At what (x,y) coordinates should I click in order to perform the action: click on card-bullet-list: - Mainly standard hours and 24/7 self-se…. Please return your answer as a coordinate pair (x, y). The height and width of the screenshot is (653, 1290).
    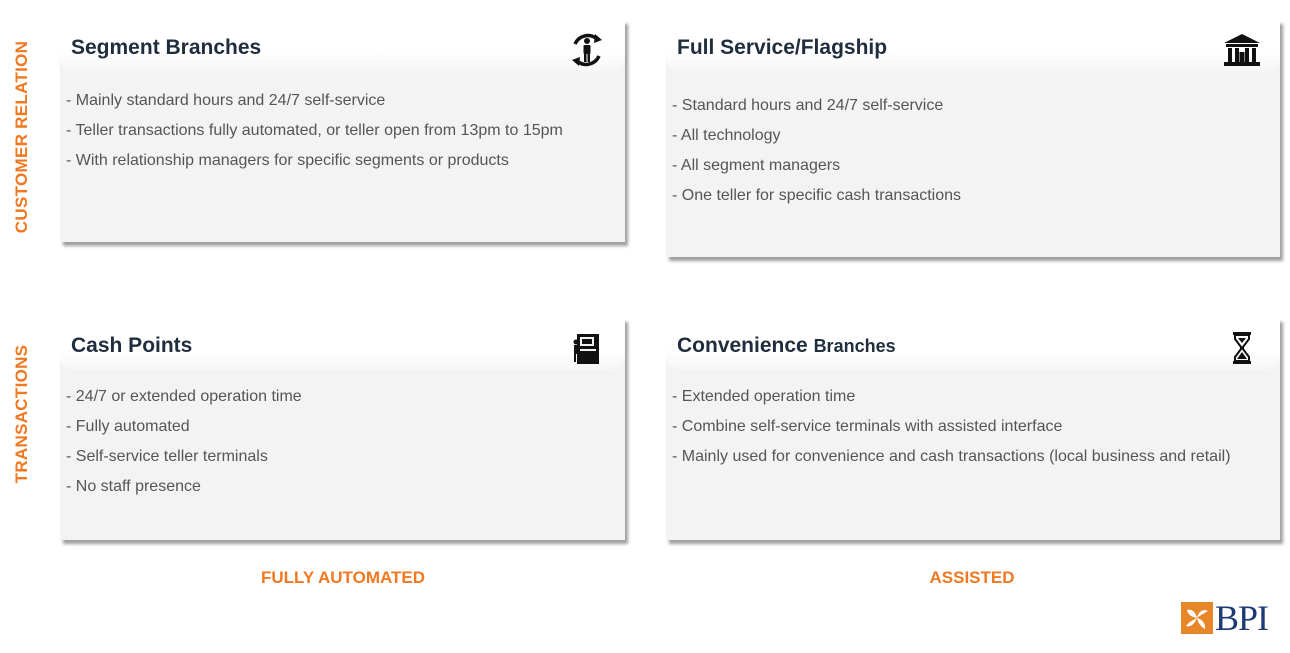
    Looking at the image, I should click on (335, 135).